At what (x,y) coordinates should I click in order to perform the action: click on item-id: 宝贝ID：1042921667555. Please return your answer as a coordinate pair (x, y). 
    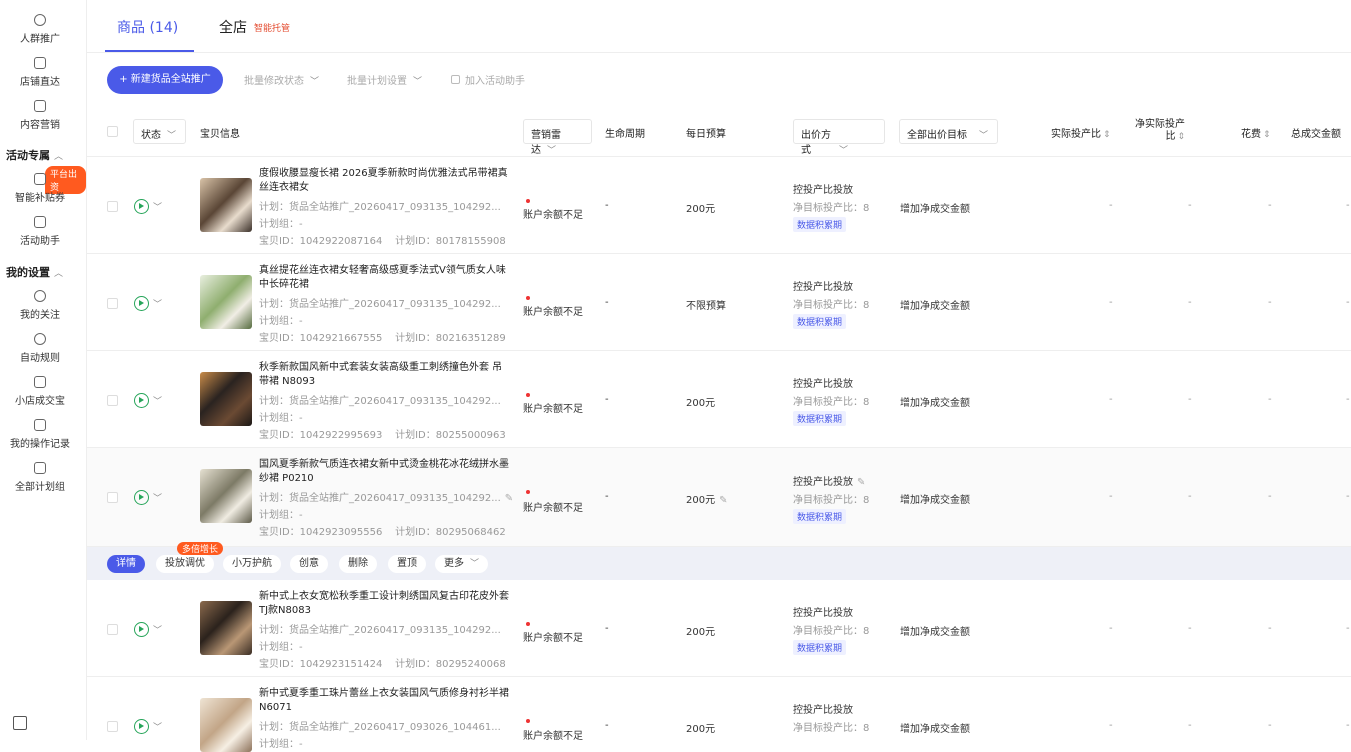
    Looking at the image, I should click on (321, 338).